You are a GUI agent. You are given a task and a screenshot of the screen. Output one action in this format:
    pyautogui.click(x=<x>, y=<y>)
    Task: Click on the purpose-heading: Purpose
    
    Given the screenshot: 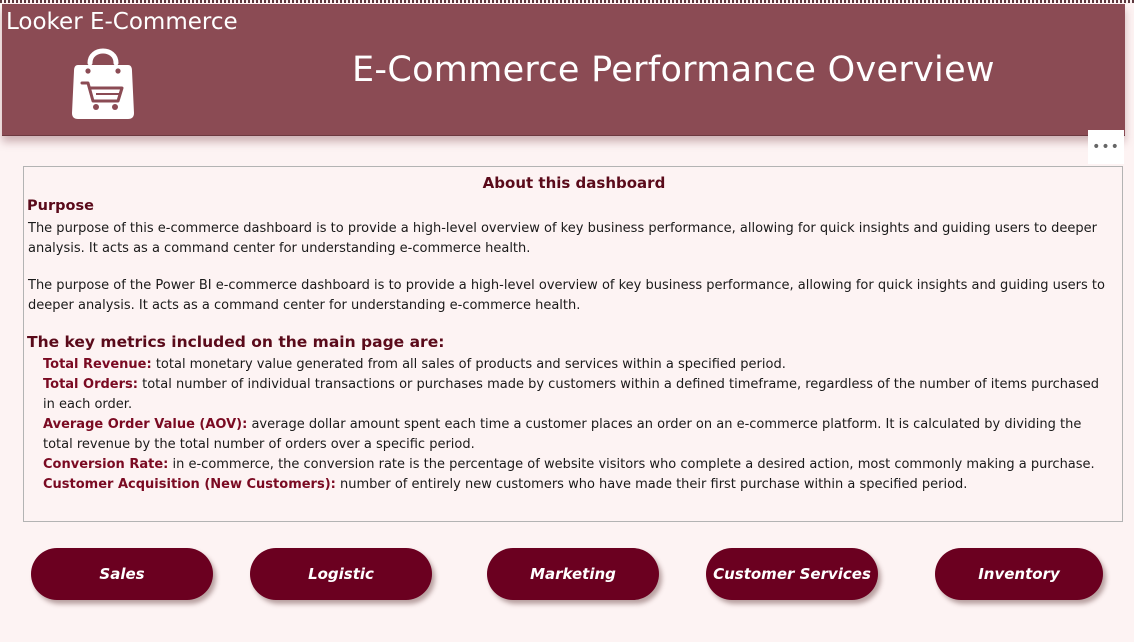 What is the action you would take?
    pyautogui.click(x=60, y=206)
    